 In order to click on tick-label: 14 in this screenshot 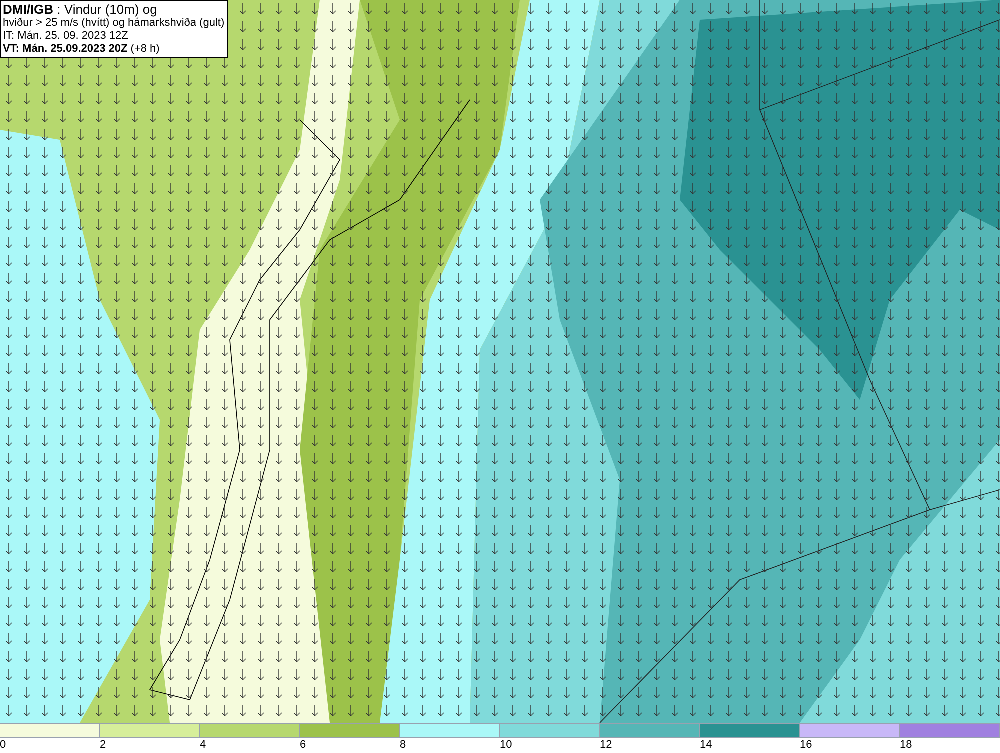, I will do `click(706, 745)`.